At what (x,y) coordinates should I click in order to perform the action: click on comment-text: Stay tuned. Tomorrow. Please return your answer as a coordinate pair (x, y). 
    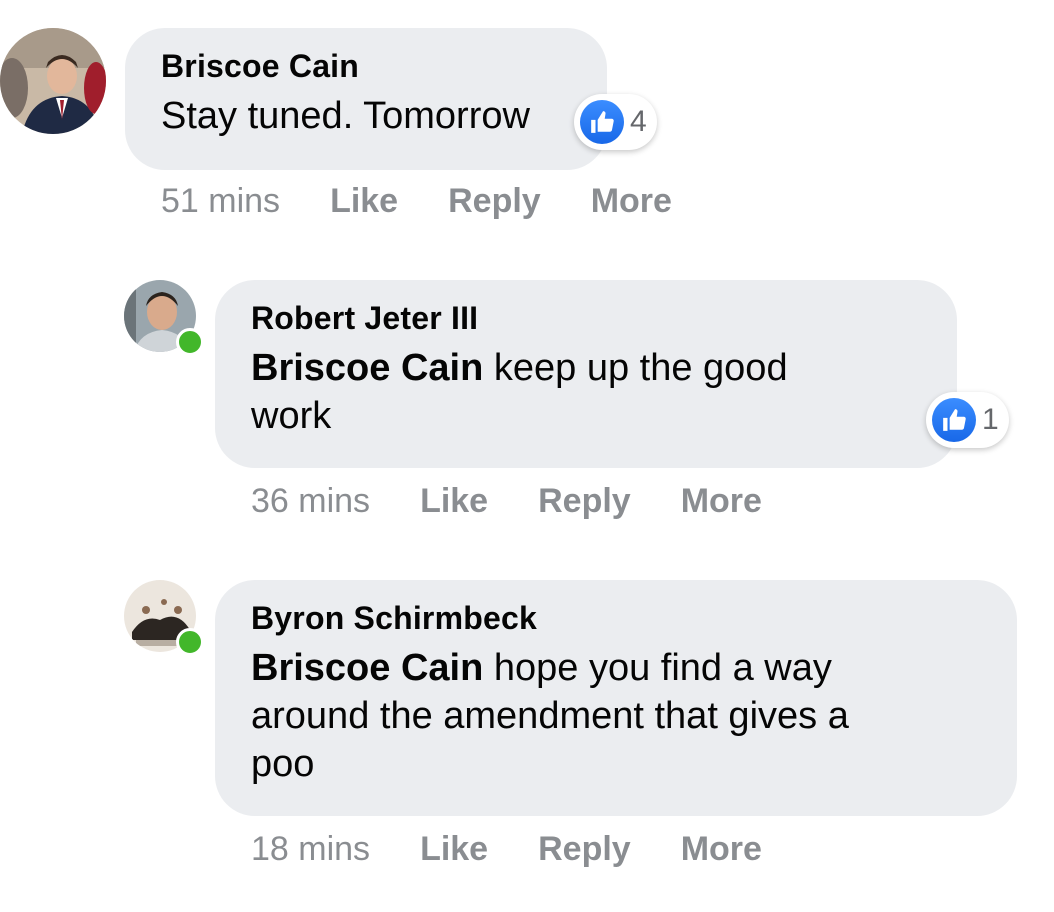
    Looking at the image, I should click on (345, 116).